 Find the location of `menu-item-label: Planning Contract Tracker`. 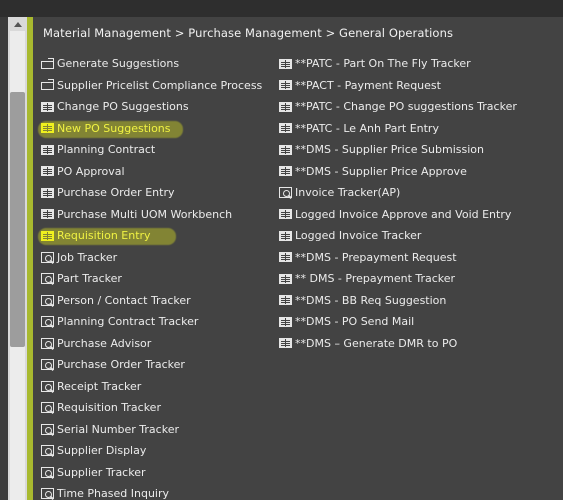

menu-item-label: Planning Contract Tracker is located at coordinates (128, 322).